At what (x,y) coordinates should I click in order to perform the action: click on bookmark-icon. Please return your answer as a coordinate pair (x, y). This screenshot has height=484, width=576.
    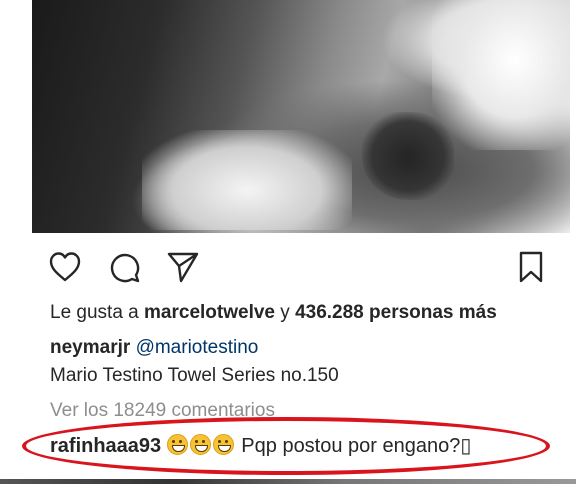
    Looking at the image, I should click on (531, 267).